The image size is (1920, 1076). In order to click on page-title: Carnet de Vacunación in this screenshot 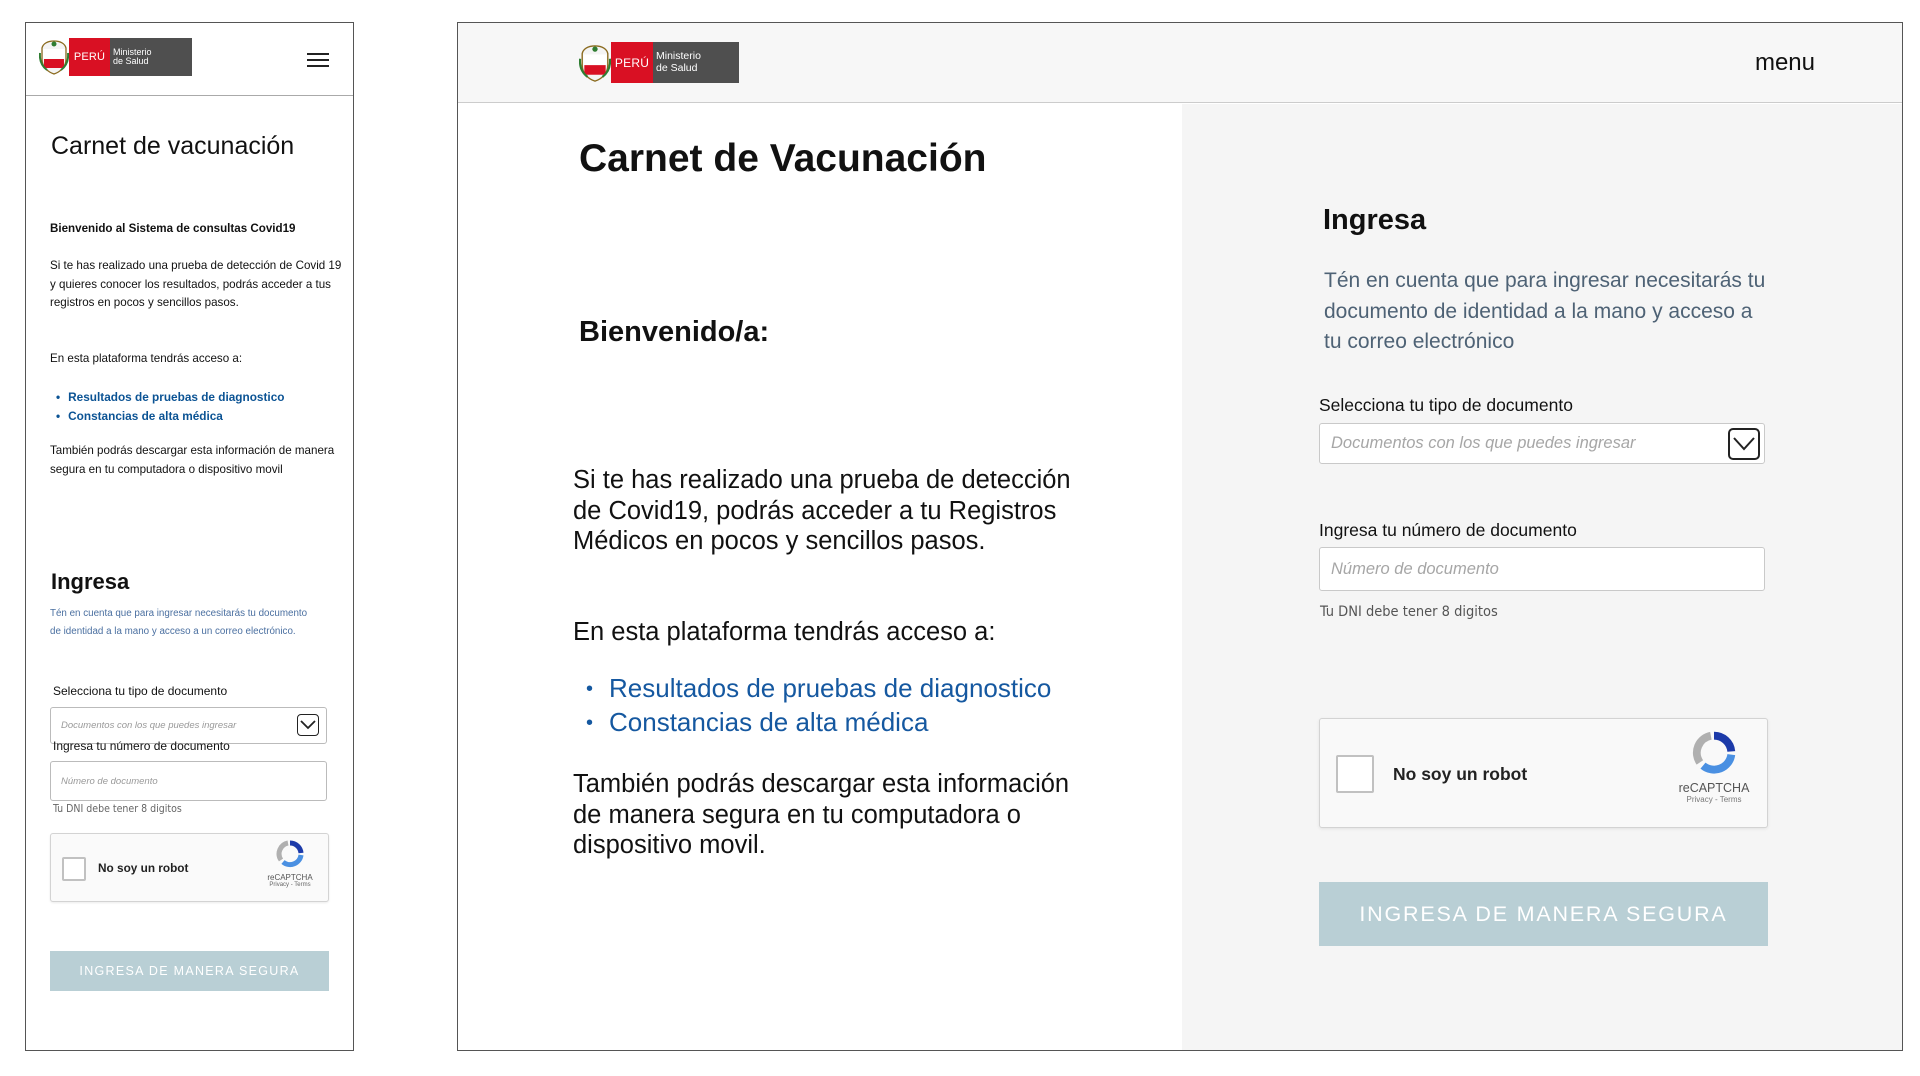, I will do `click(783, 158)`.